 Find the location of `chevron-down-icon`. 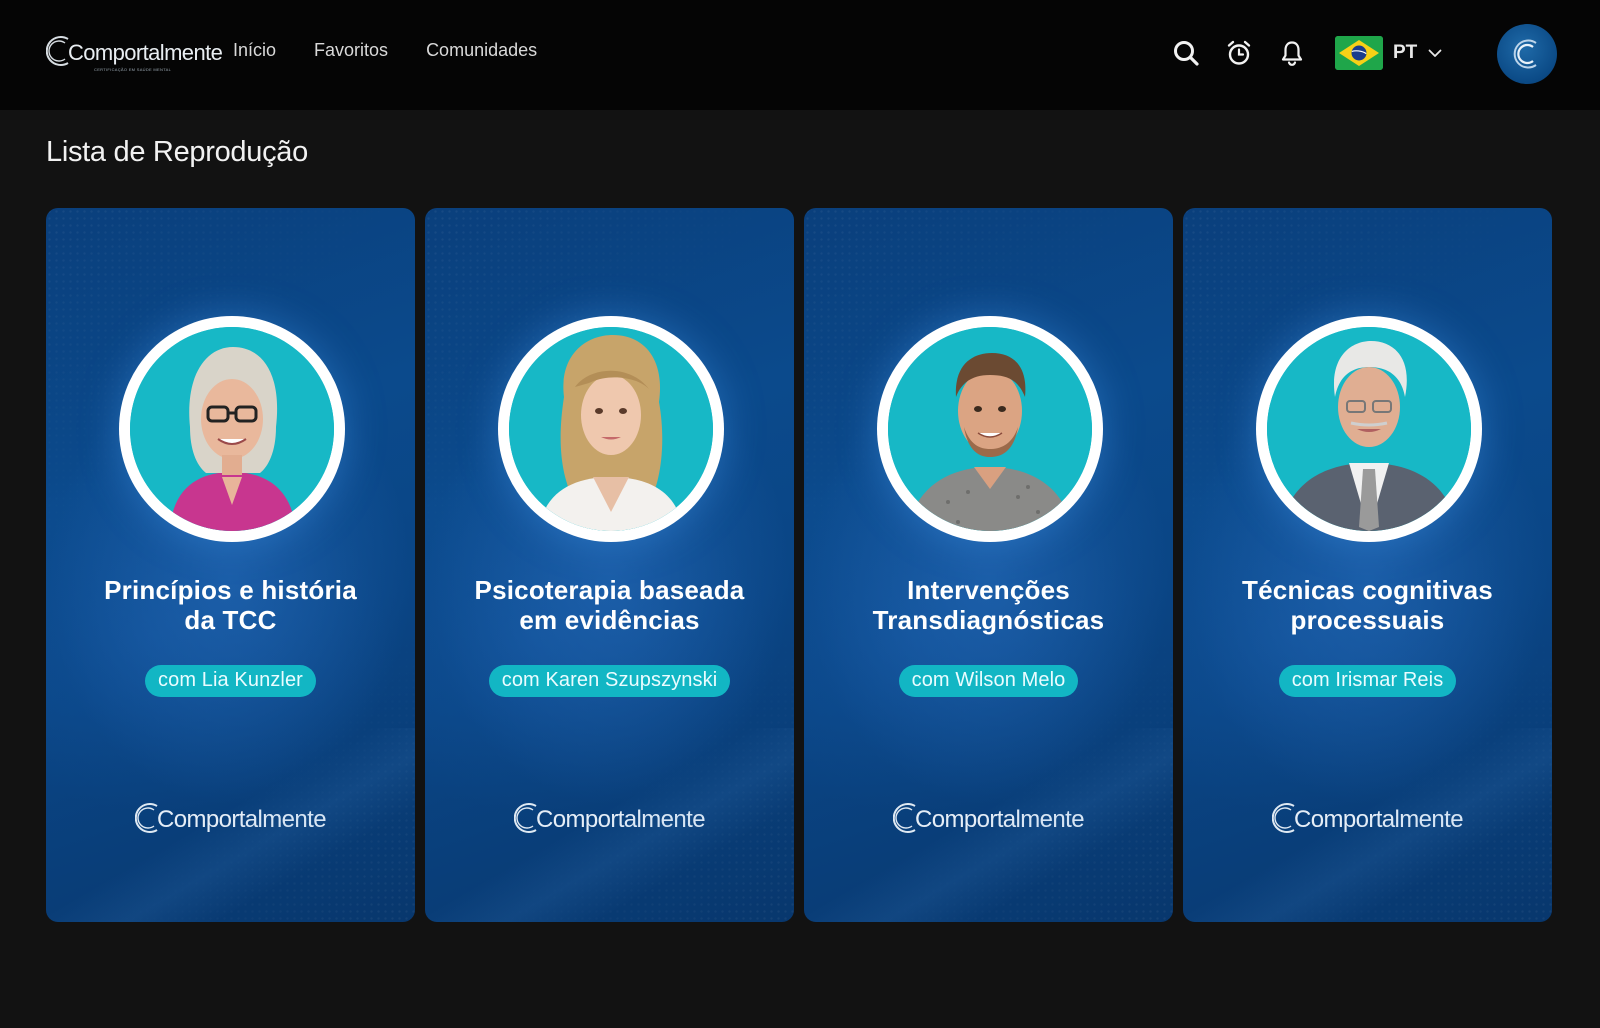

chevron-down-icon is located at coordinates (1435, 53).